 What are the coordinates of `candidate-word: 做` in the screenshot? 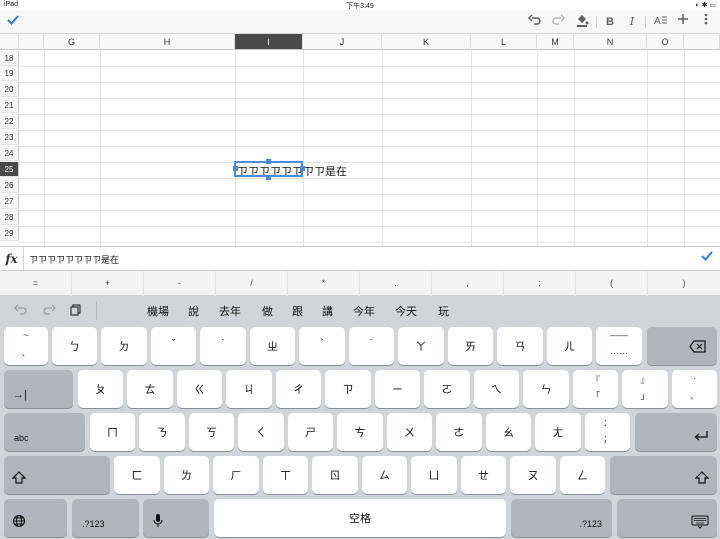 It's located at (267, 311).